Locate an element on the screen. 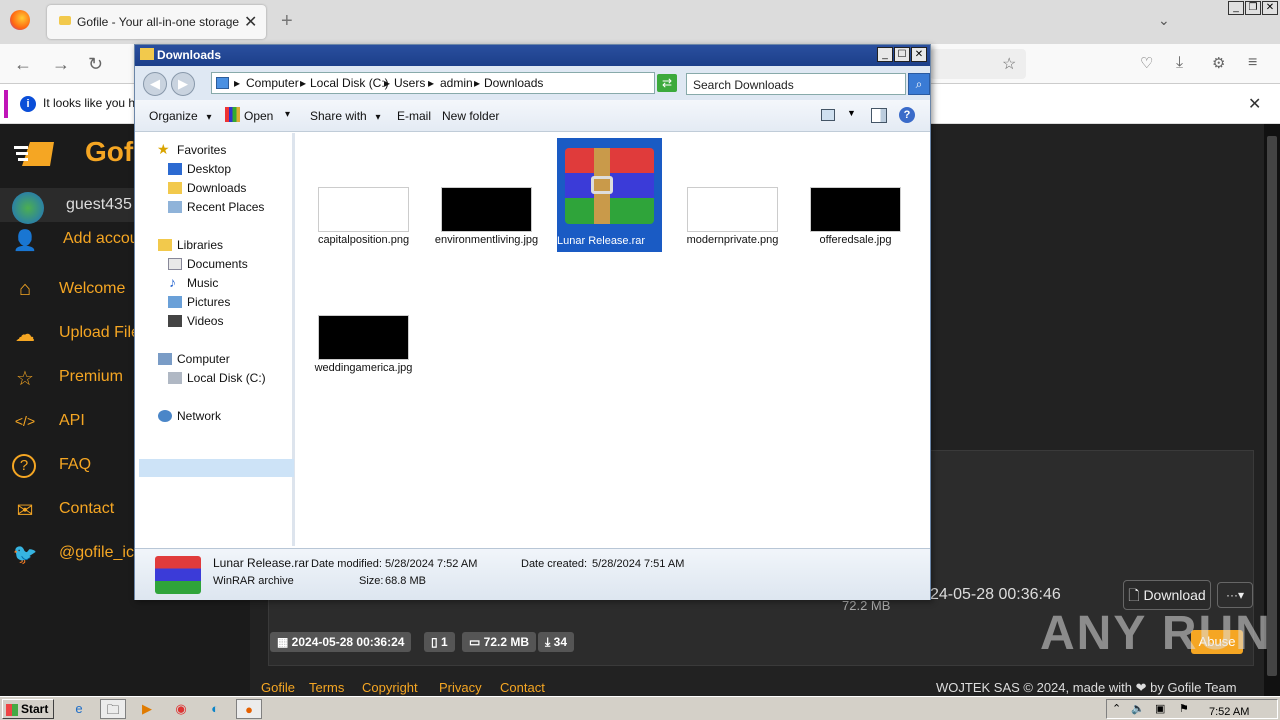 Image resolution: width=1280 pixels, height=720 pixels. start-button: Start is located at coordinates (28, 709).